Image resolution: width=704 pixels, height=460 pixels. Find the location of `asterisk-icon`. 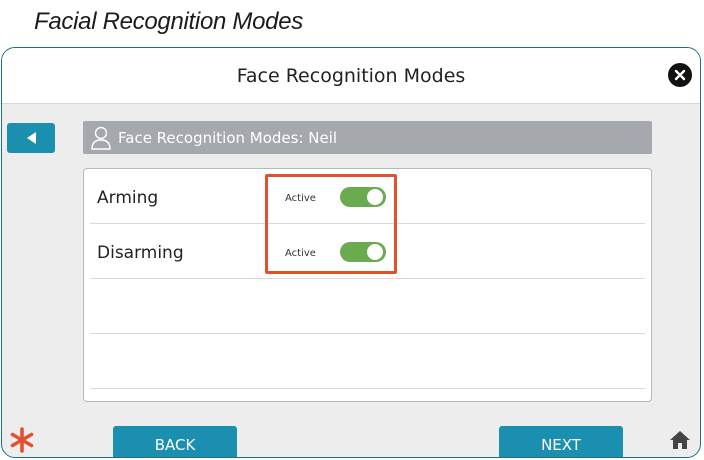

asterisk-icon is located at coordinates (22, 440).